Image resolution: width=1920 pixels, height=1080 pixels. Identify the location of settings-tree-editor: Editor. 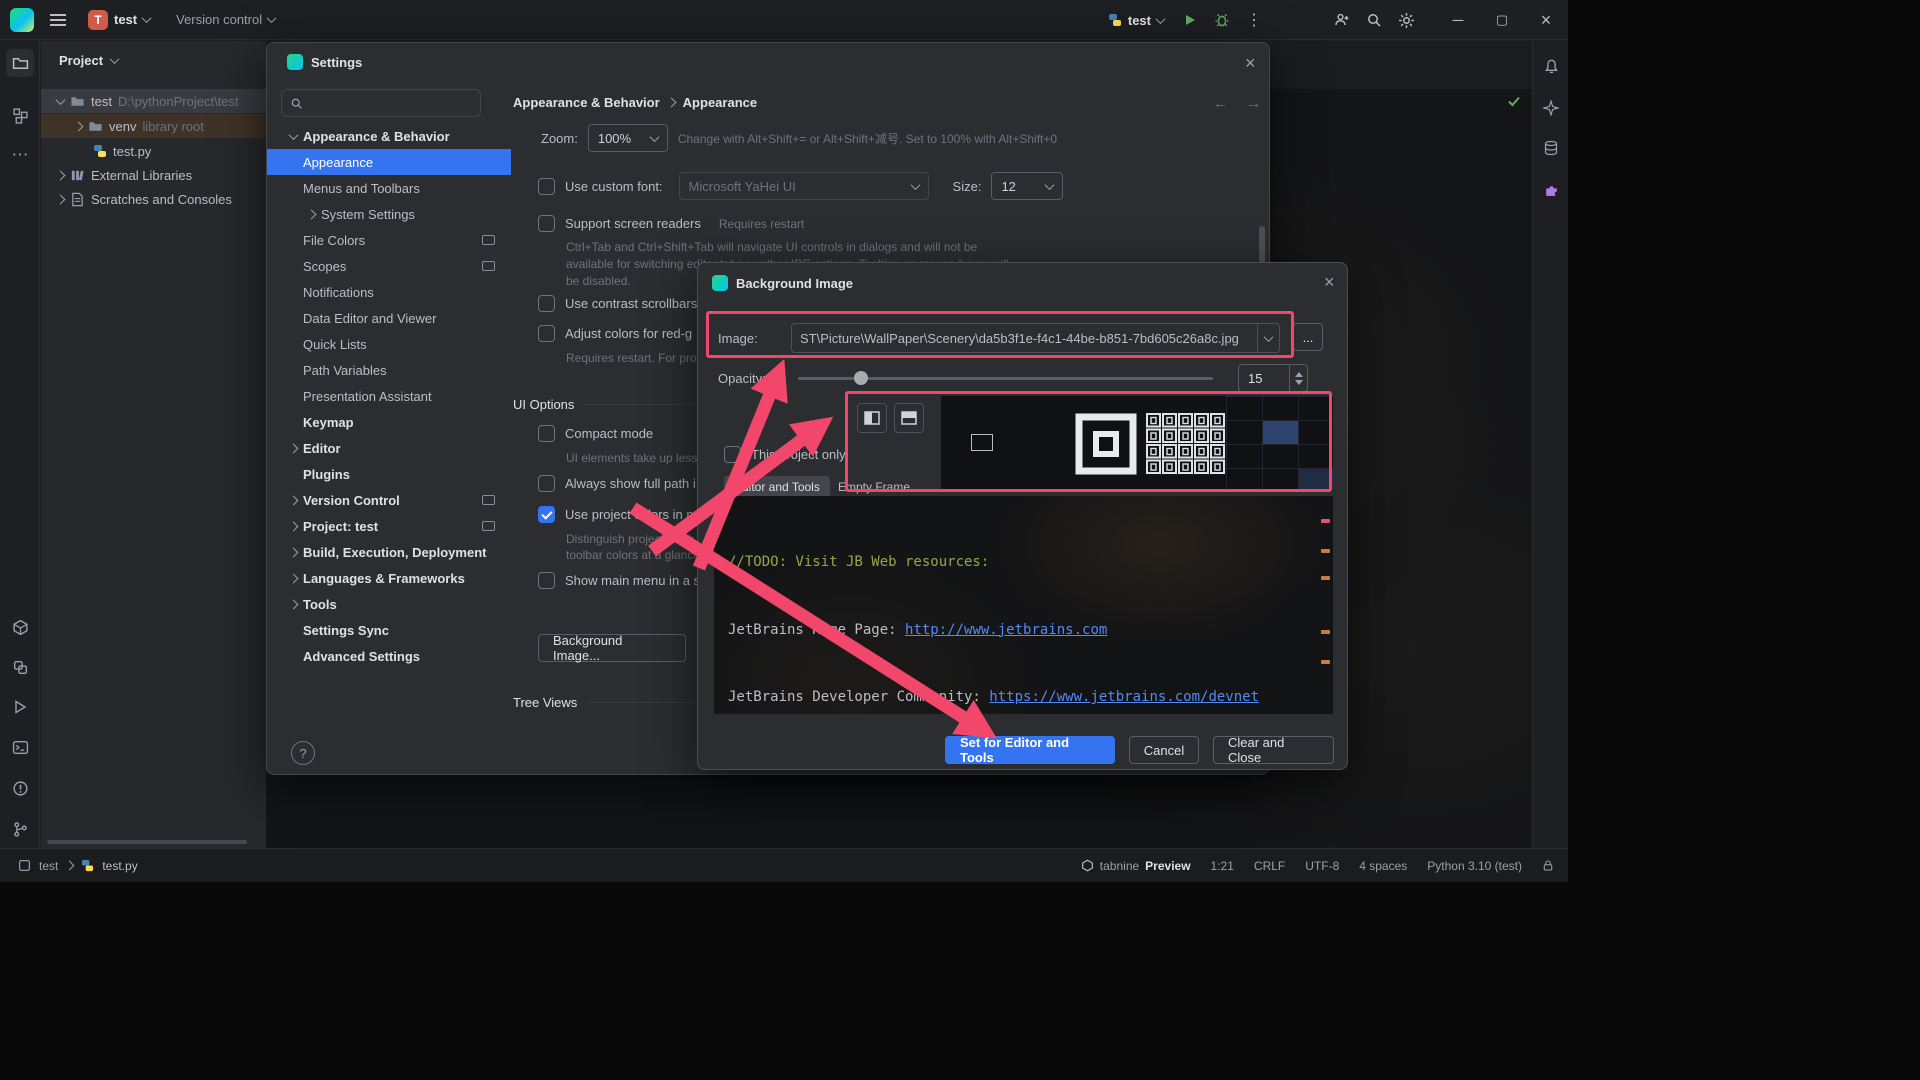
(389, 448).